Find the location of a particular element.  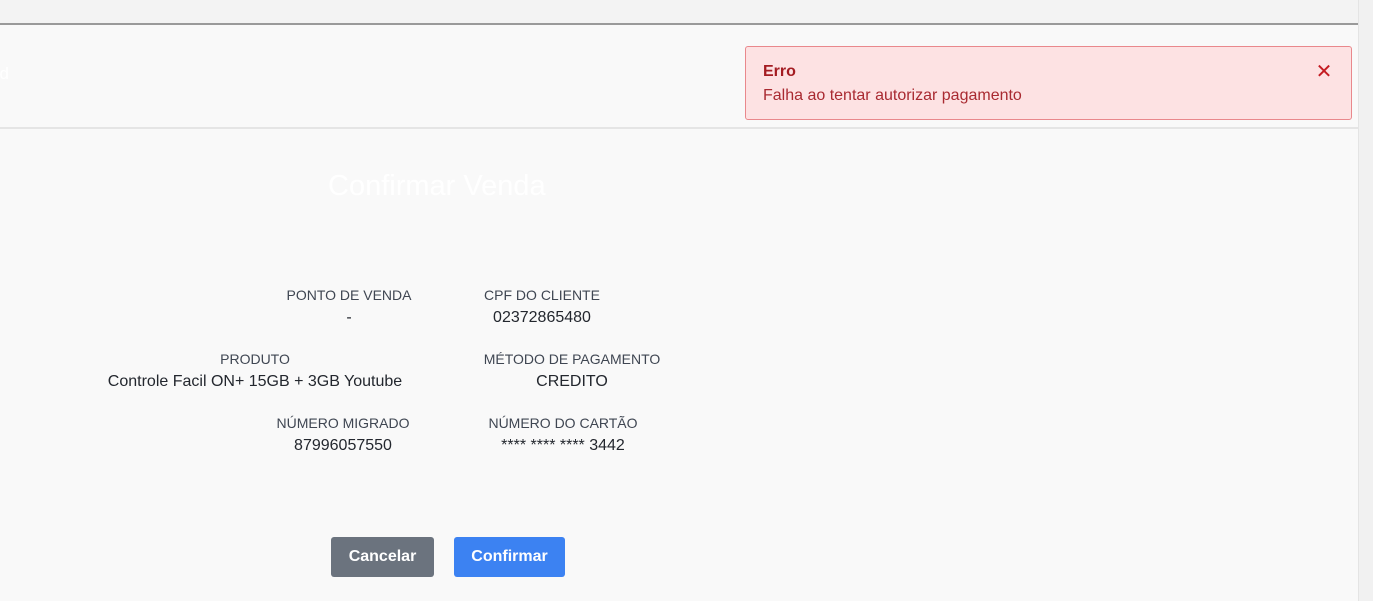

toast-message: Falha ao tentar autorizar pagamento is located at coordinates (892, 95).